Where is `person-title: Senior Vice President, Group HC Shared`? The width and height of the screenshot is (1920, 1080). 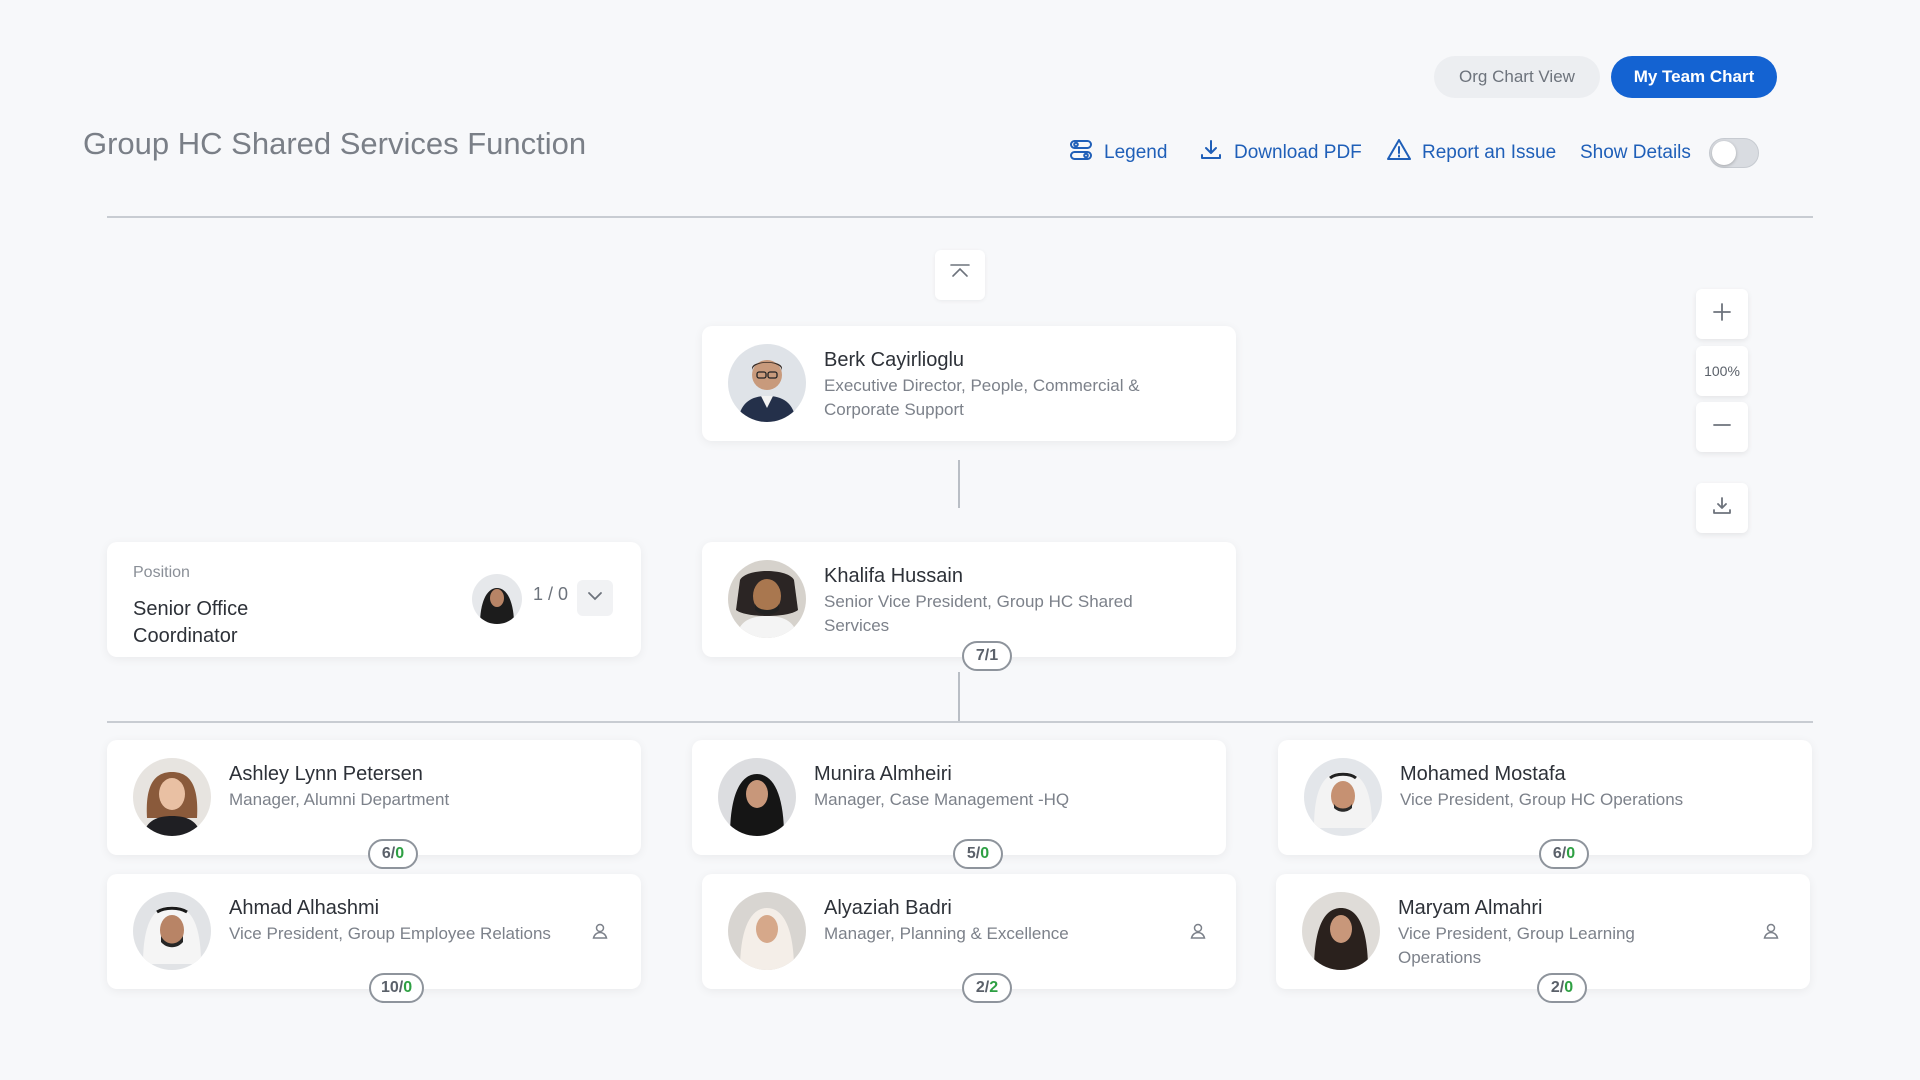
person-title: Senior Vice President, Group HC Shared is located at coordinates (978, 601).